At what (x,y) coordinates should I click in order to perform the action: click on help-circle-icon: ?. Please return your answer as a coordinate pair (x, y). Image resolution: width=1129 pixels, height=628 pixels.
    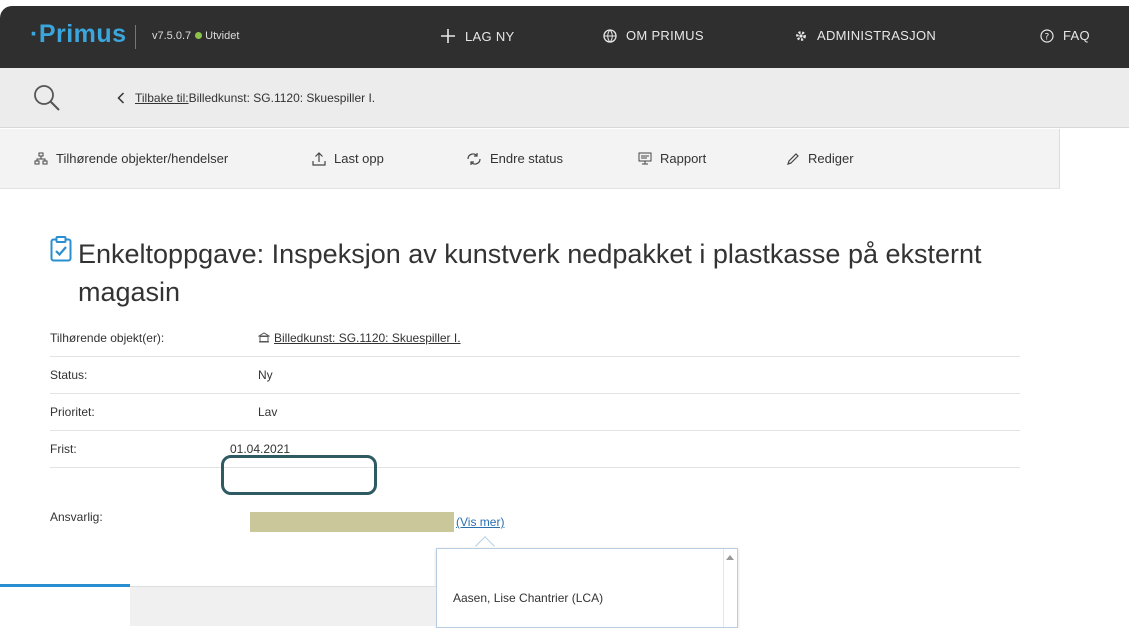
    Looking at the image, I should click on (1047, 35).